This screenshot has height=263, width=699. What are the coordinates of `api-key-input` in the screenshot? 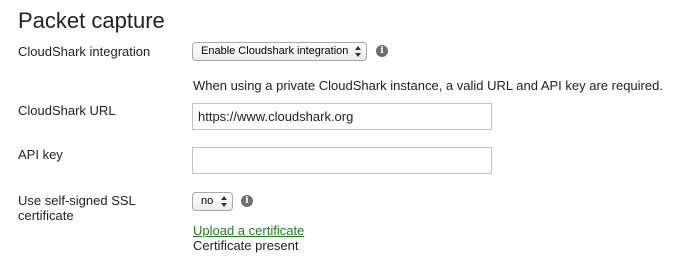 It's located at (342, 160).